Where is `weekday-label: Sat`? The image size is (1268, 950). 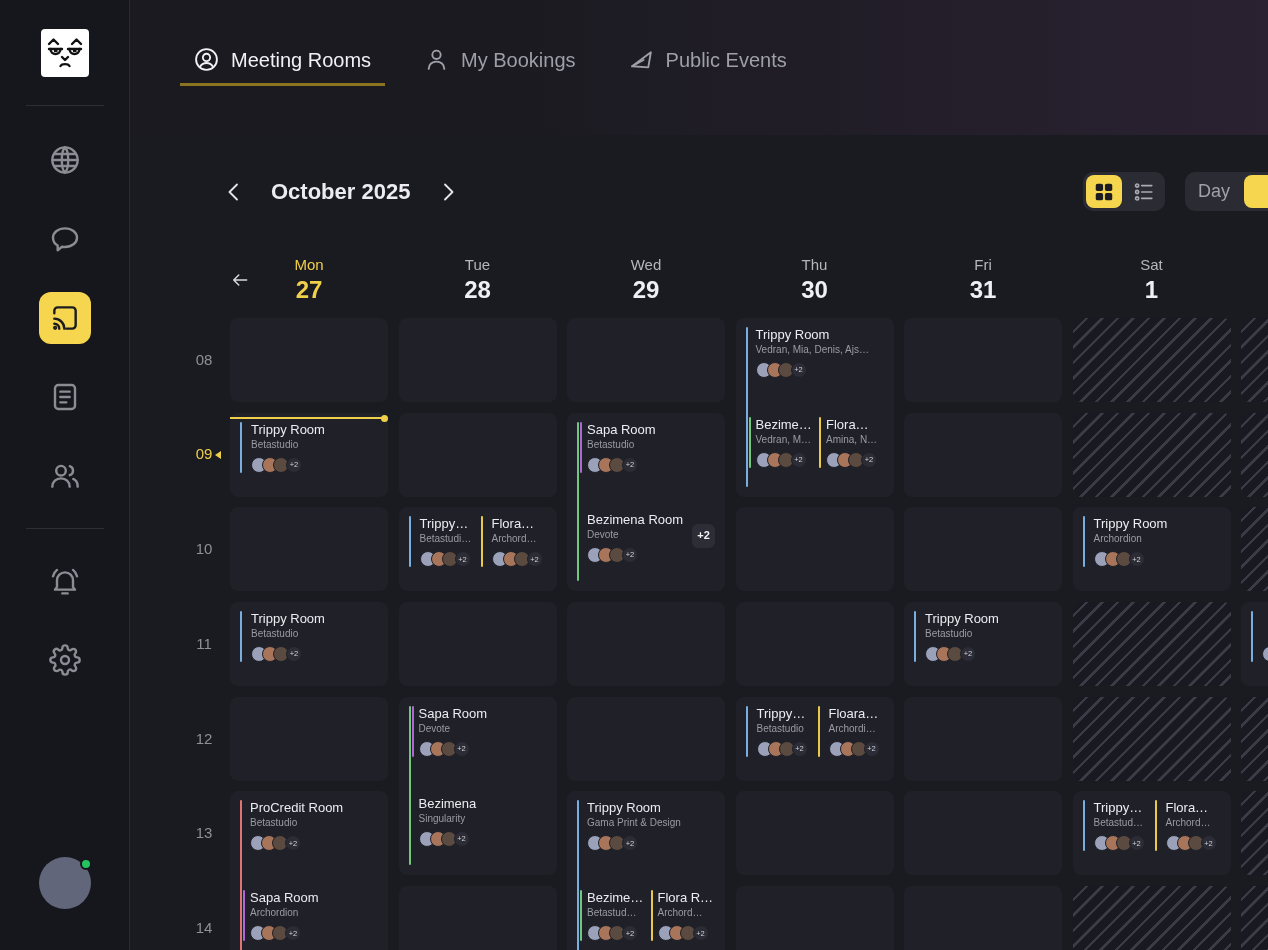 weekday-label: Sat is located at coordinates (1151, 265).